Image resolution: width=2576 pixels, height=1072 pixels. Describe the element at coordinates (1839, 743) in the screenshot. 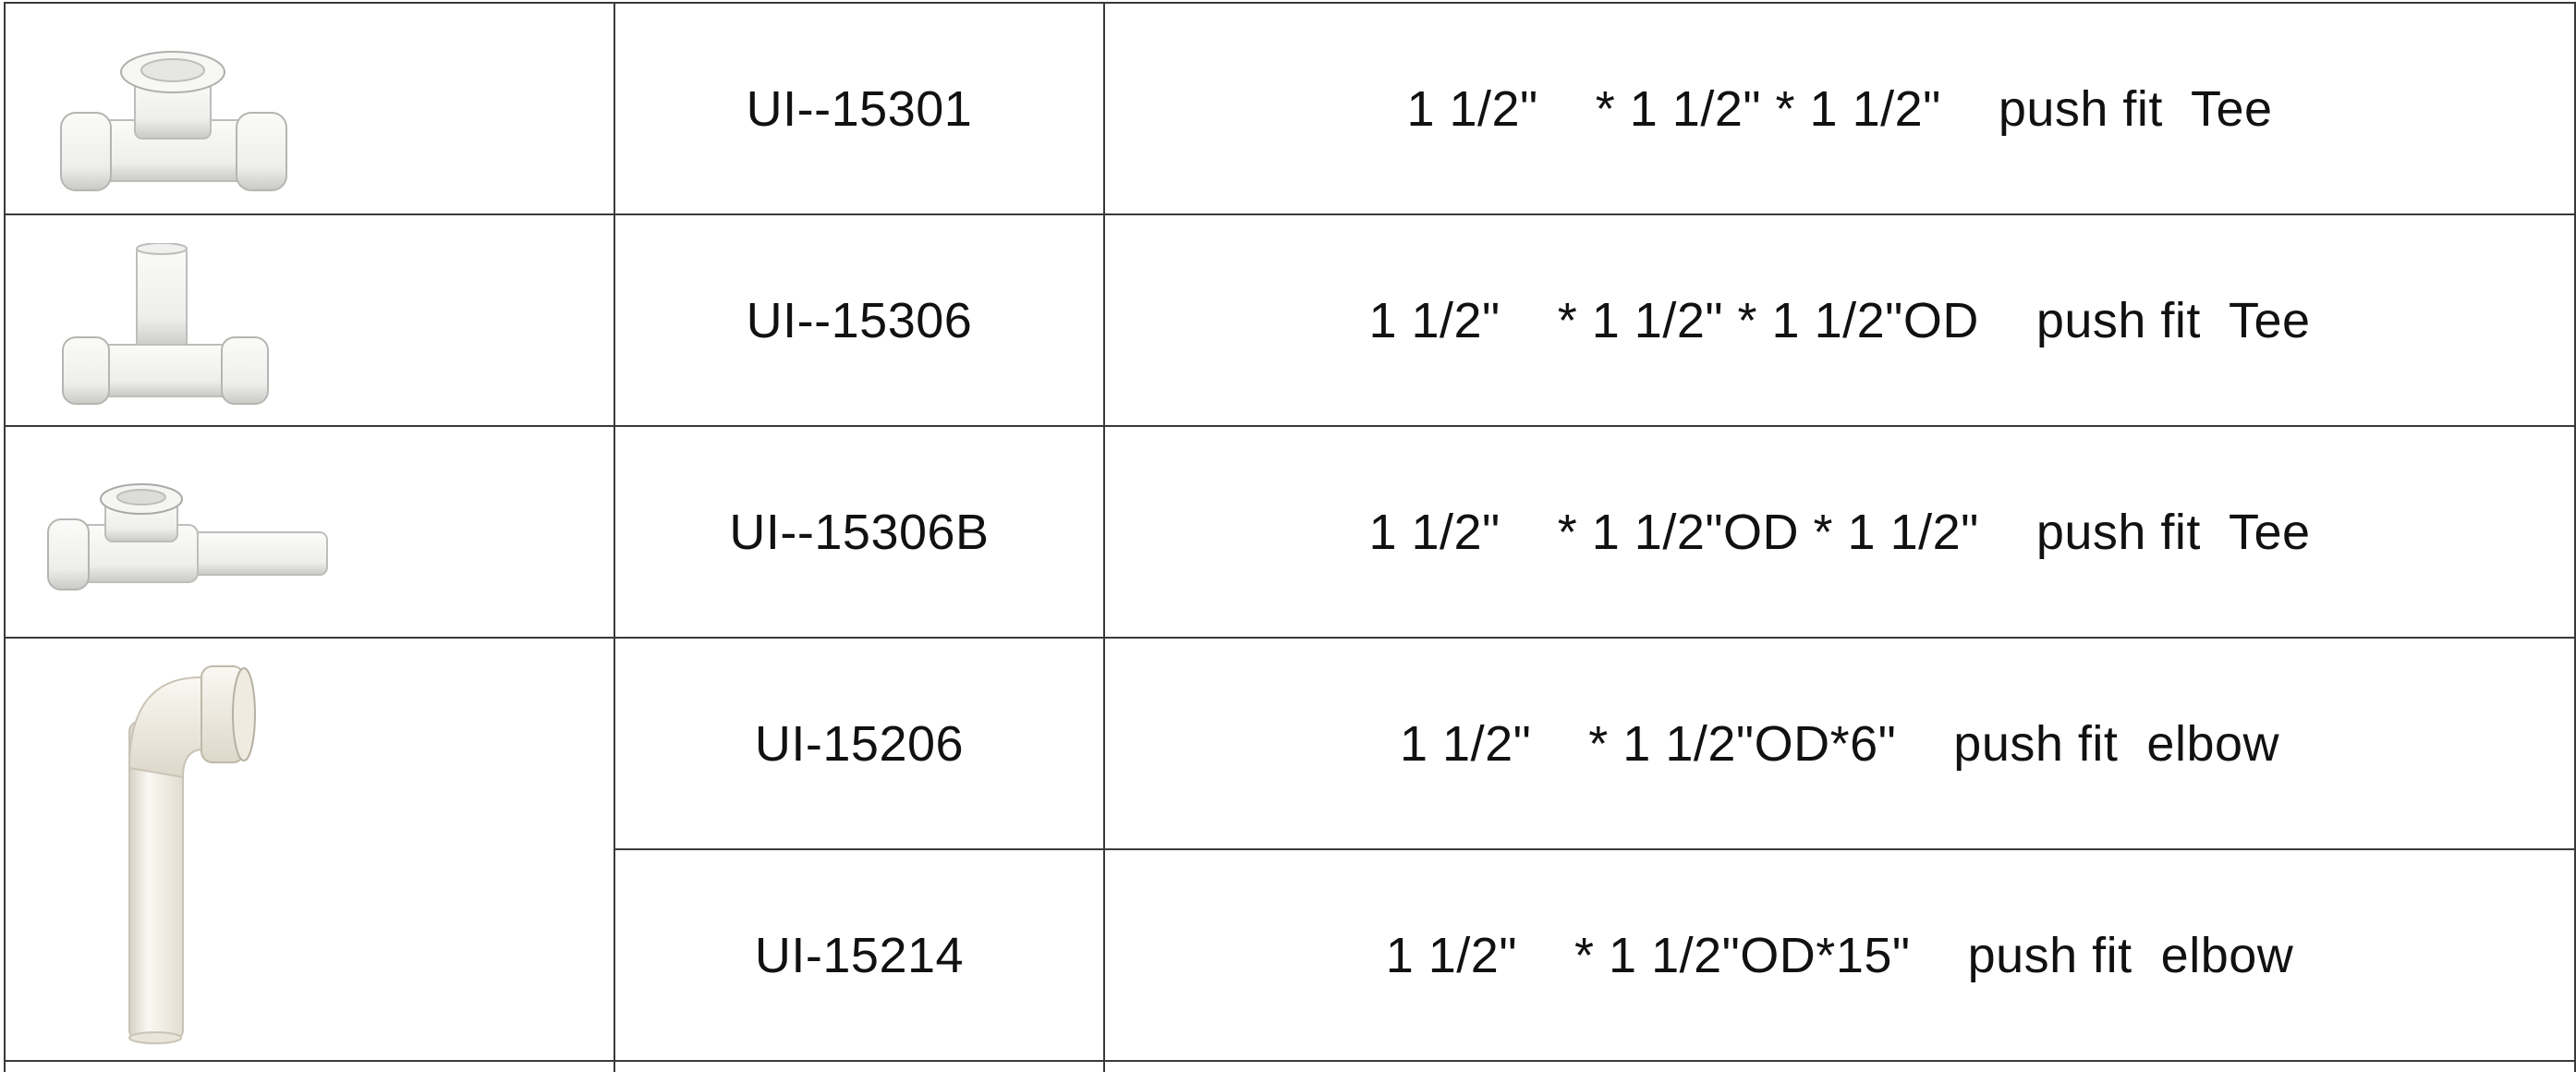

I see `product-description: 1 1/2" * 1 1/2"OD*6" push fit elbow` at that location.